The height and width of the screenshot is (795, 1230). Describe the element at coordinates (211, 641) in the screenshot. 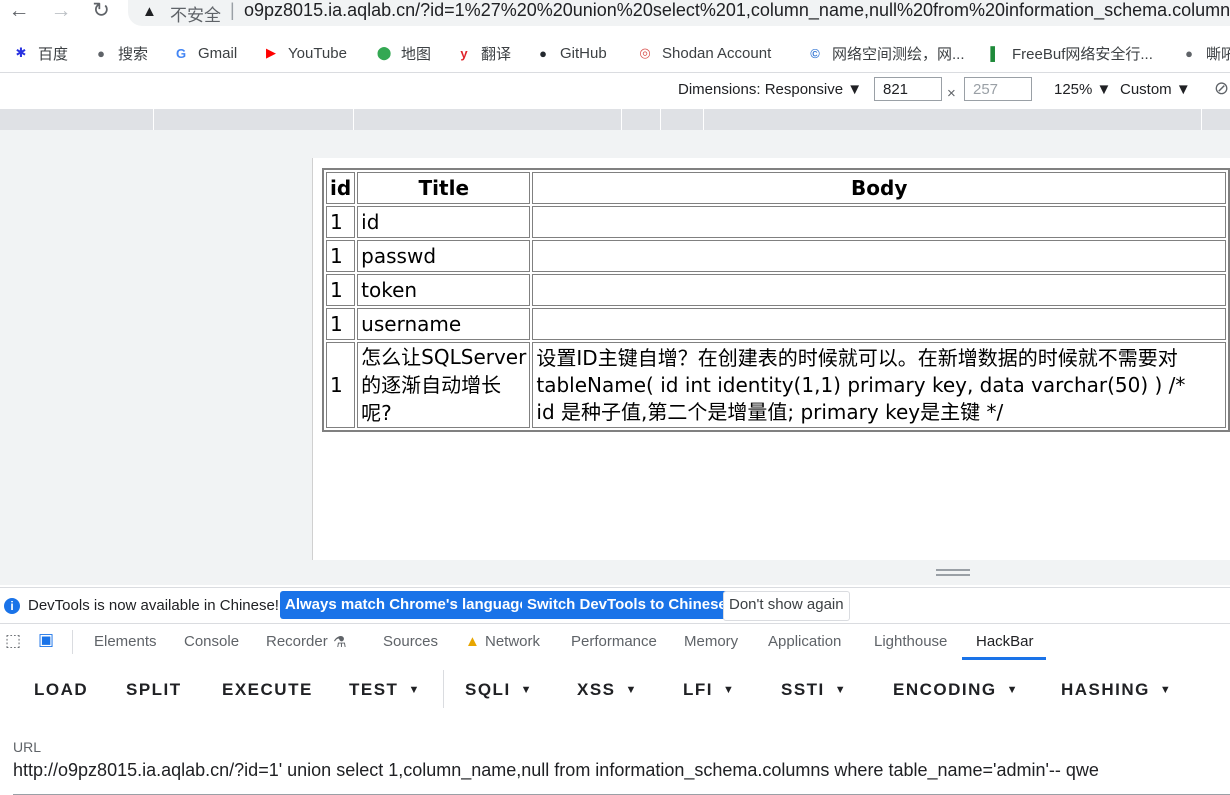

I see `tab-console: Console` at that location.